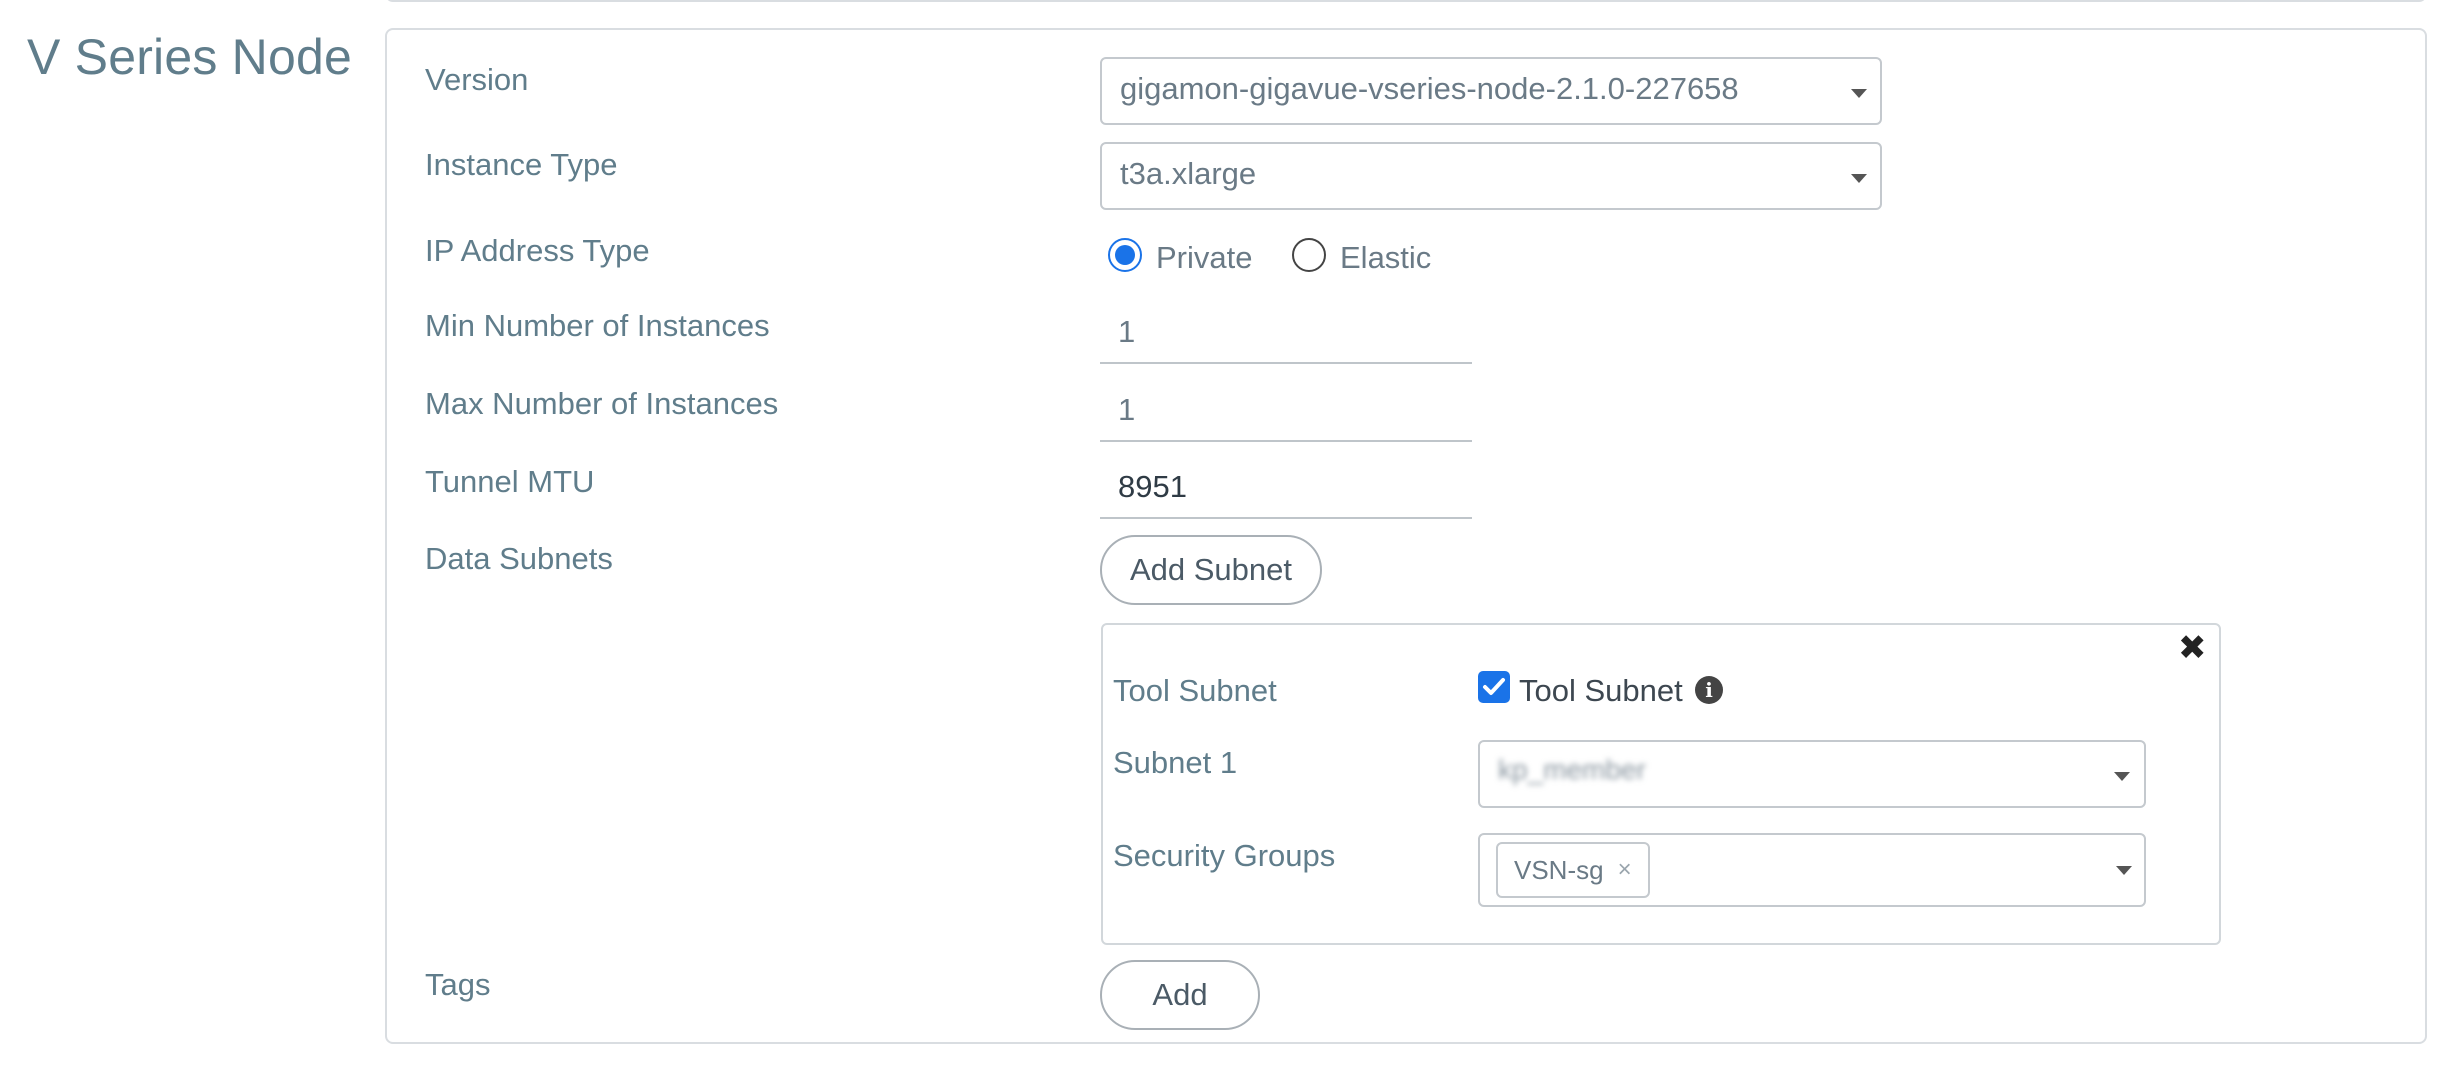 This screenshot has height=1065, width=2450. What do you see at coordinates (1175, 762) in the screenshot?
I see `subnet-1-label: Subnet 1` at bounding box center [1175, 762].